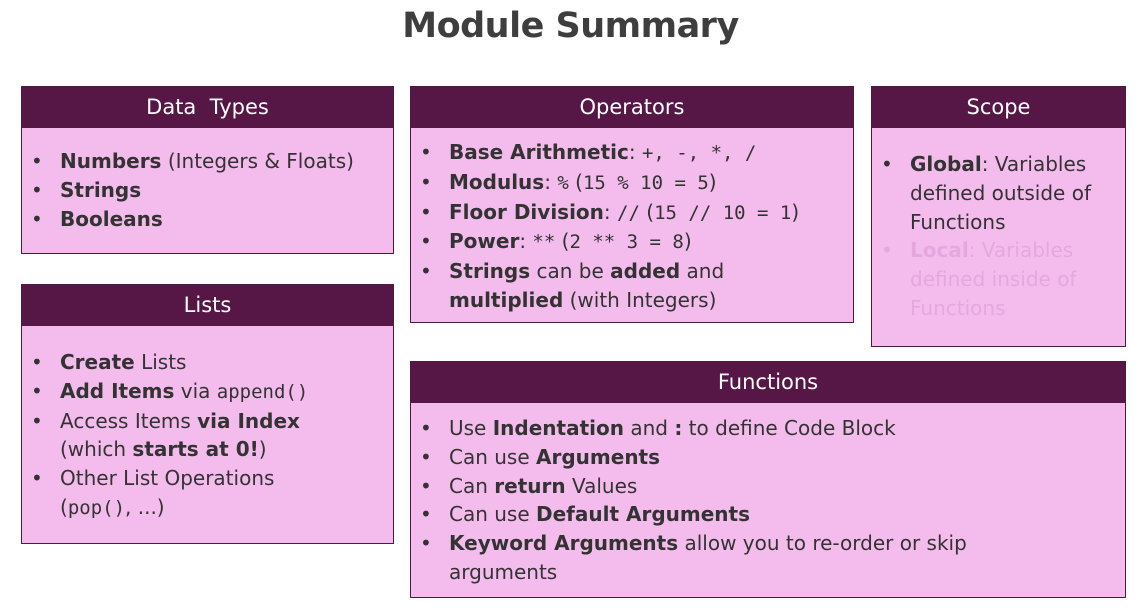  Describe the element at coordinates (169, 392) in the screenshot. I see `list-item: Add Items via append()` at that location.